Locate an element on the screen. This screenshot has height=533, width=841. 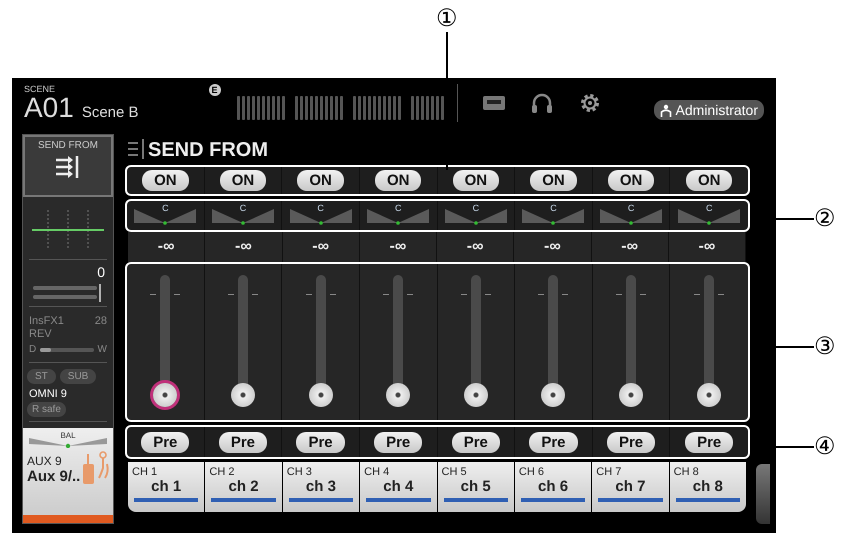
channel-name-tab: CH 8 ch 8 is located at coordinates (708, 487).